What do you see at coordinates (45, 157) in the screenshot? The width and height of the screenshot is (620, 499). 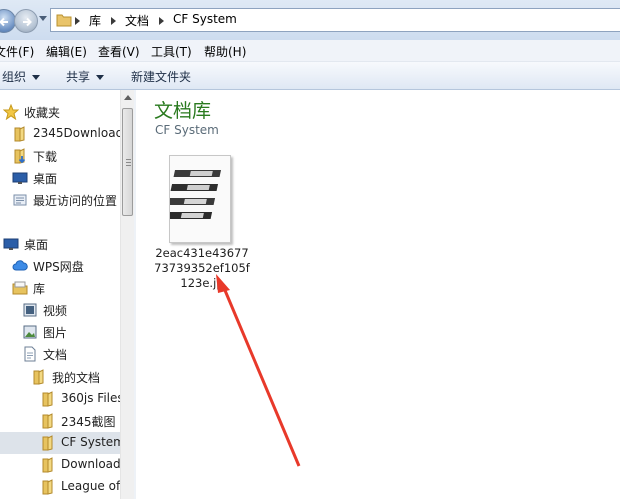 I see `sidebar-item-label: 下载` at bounding box center [45, 157].